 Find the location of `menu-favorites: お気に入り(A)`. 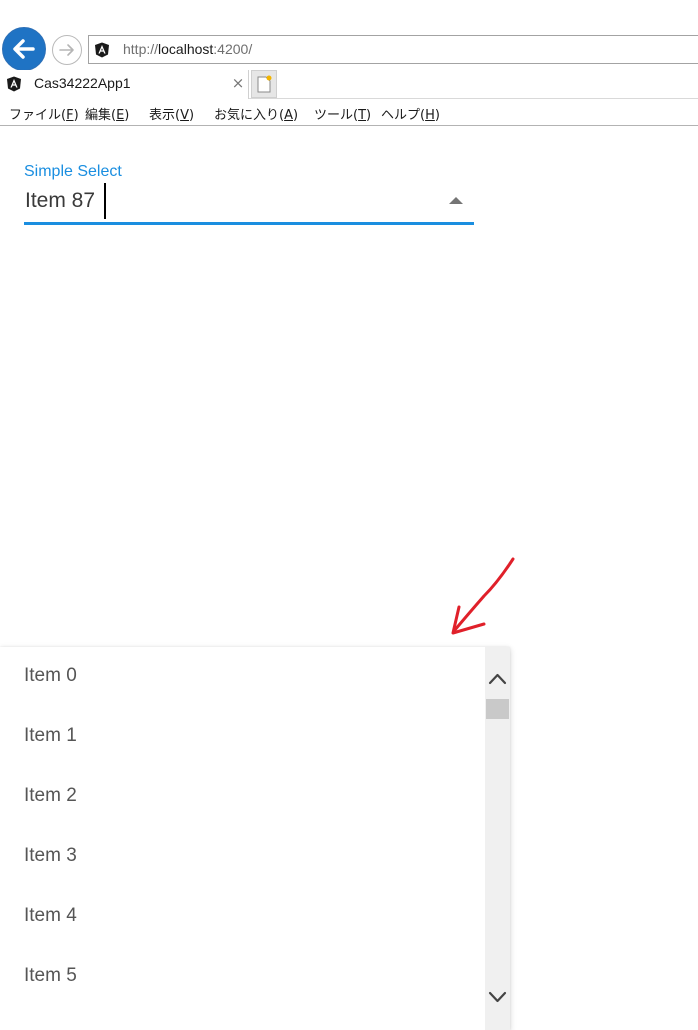

menu-favorites: お気に入り(A) is located at coordinates (256, 113).